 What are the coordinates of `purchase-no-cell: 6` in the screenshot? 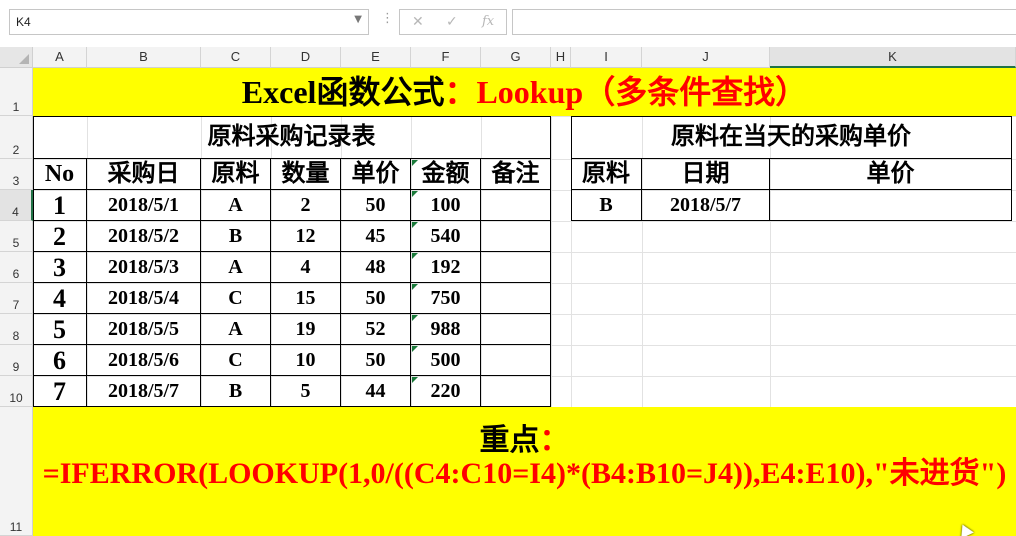 It's located at (60, 360).